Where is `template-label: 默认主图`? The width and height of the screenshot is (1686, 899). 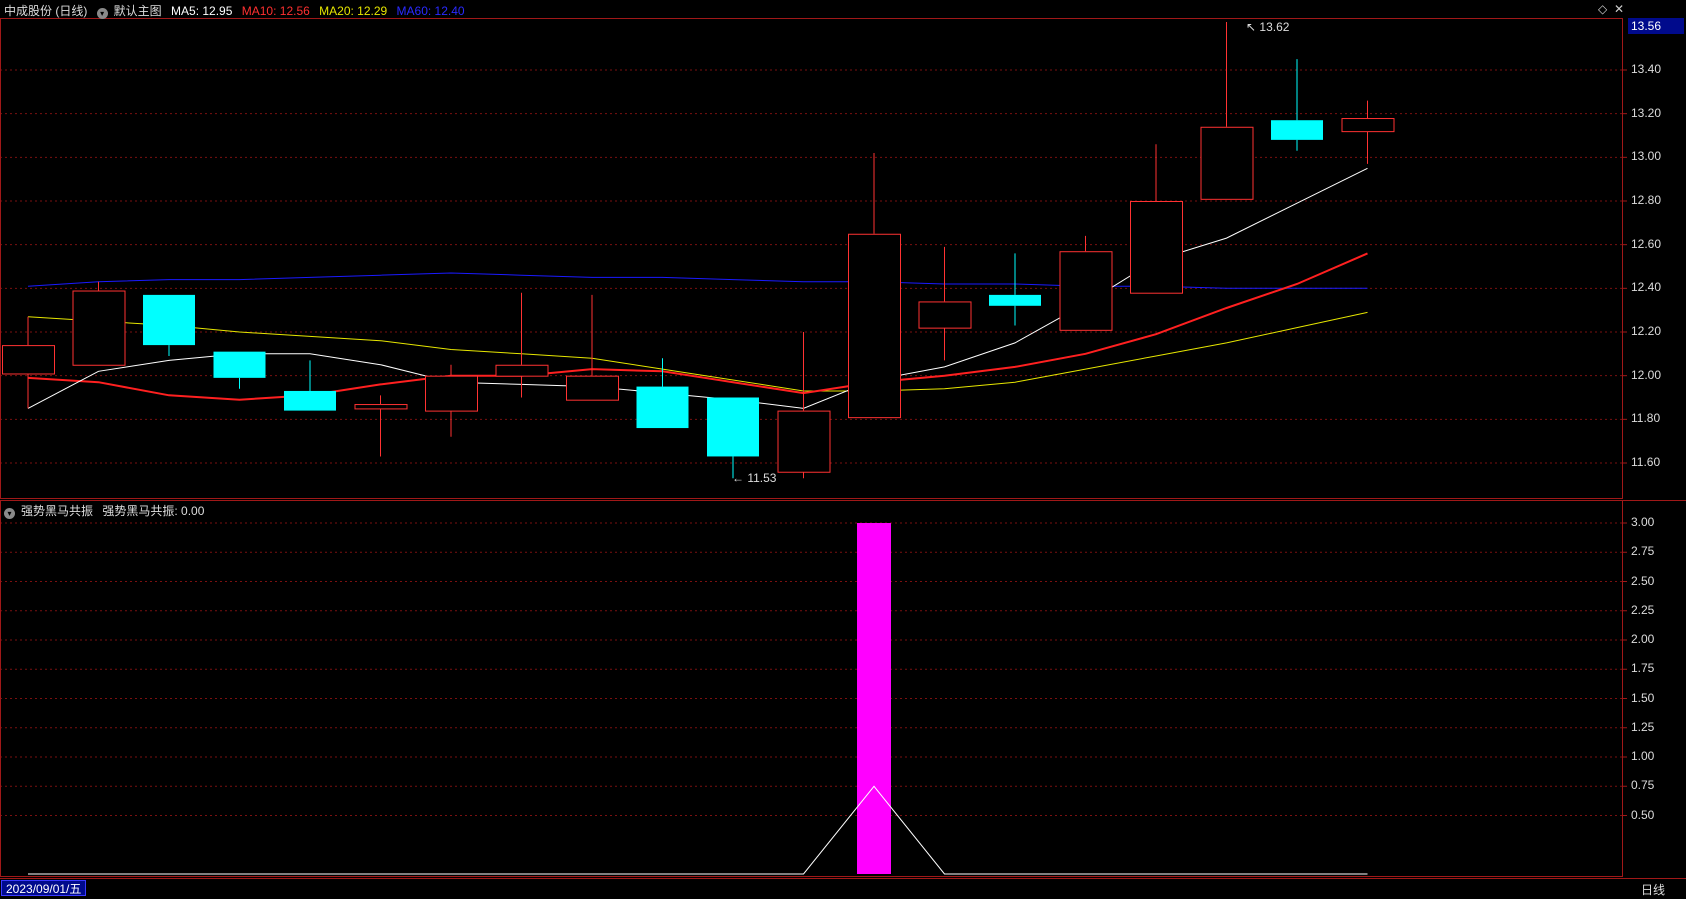
template-label: 默认主图 is located at coordinates (138, 11).